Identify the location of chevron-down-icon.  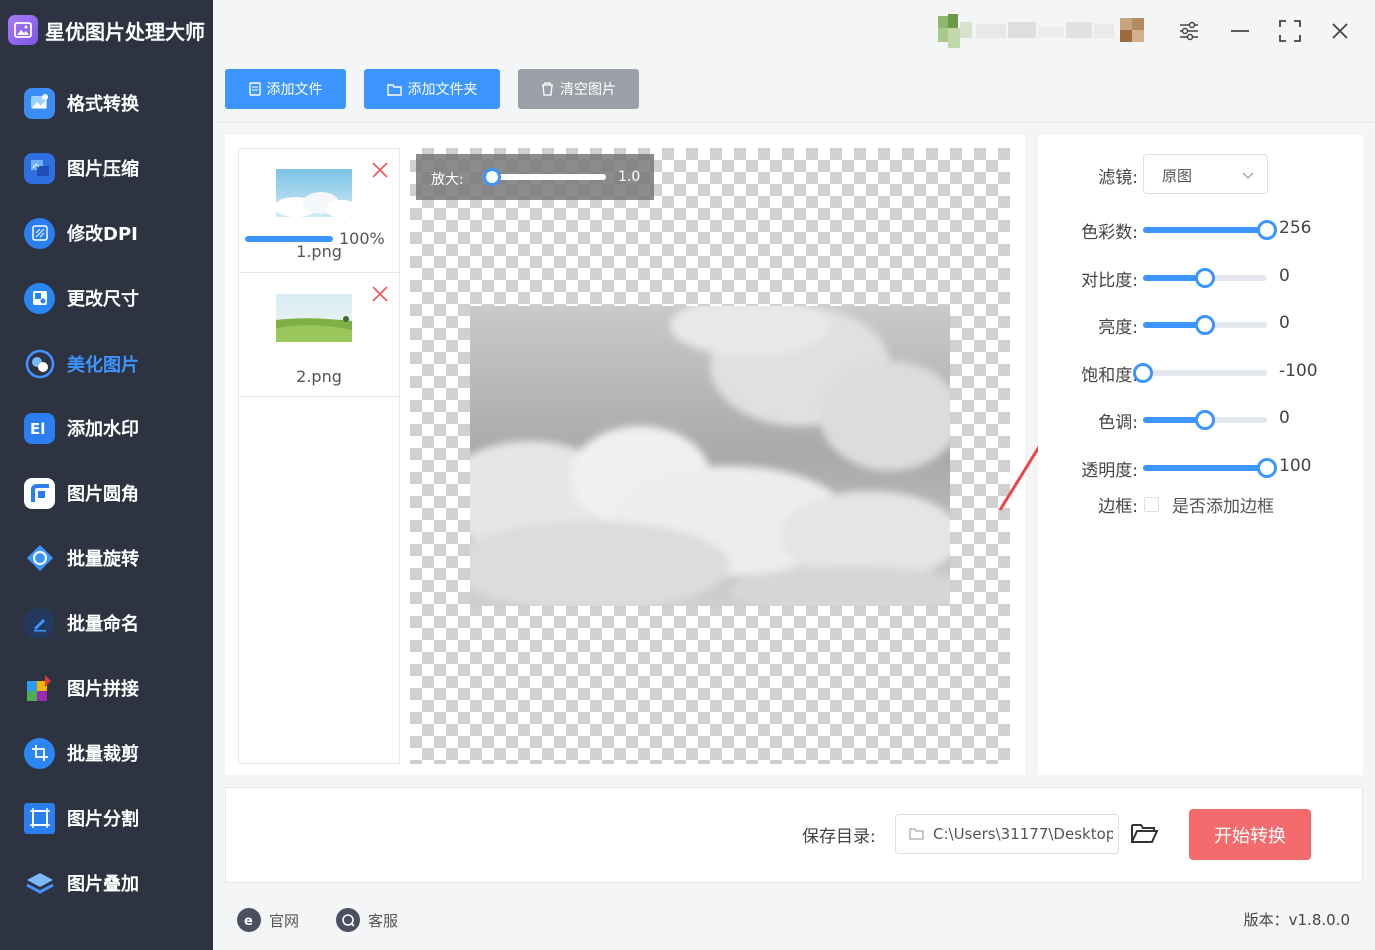
(1248, 176).